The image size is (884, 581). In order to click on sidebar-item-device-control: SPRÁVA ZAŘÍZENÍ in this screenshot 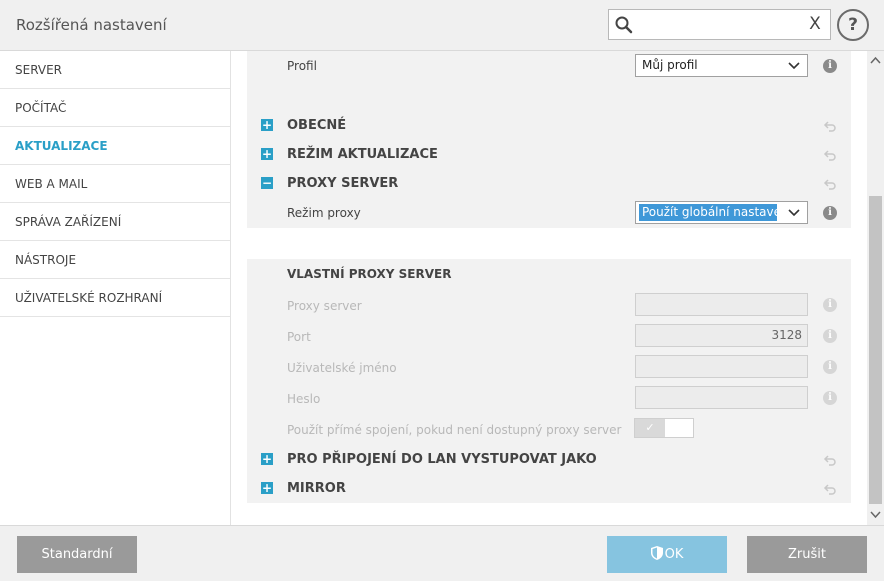, I will do `click(115, 222)`.